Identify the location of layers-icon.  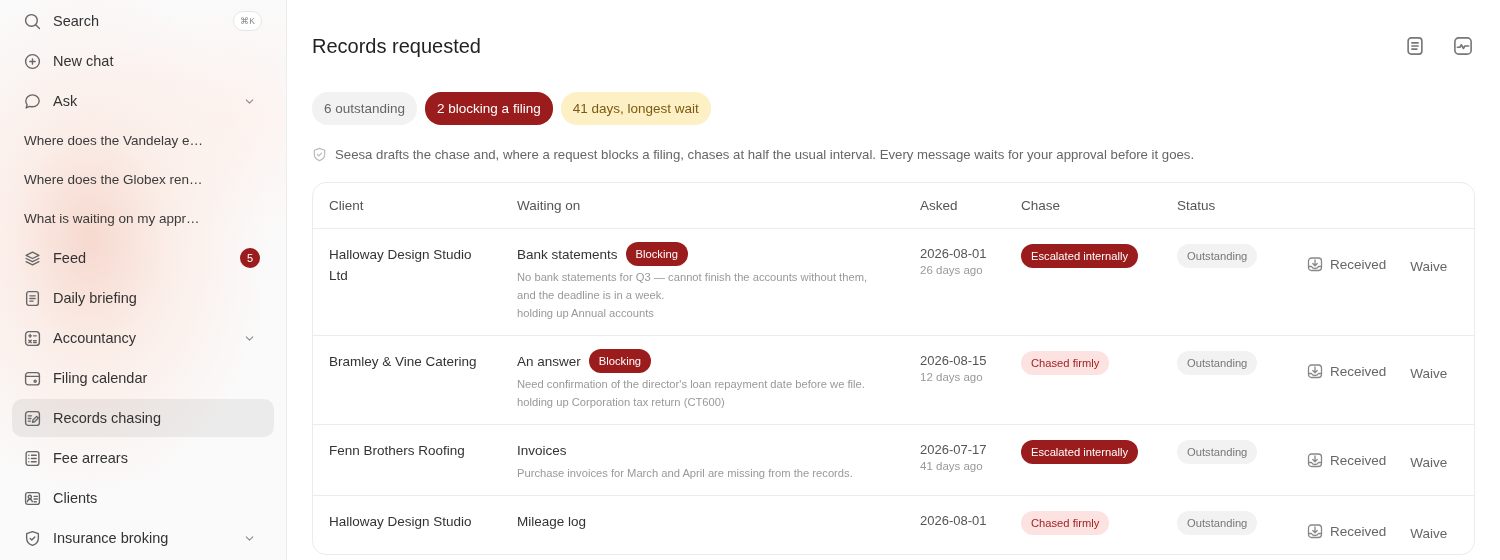
(32, 258).